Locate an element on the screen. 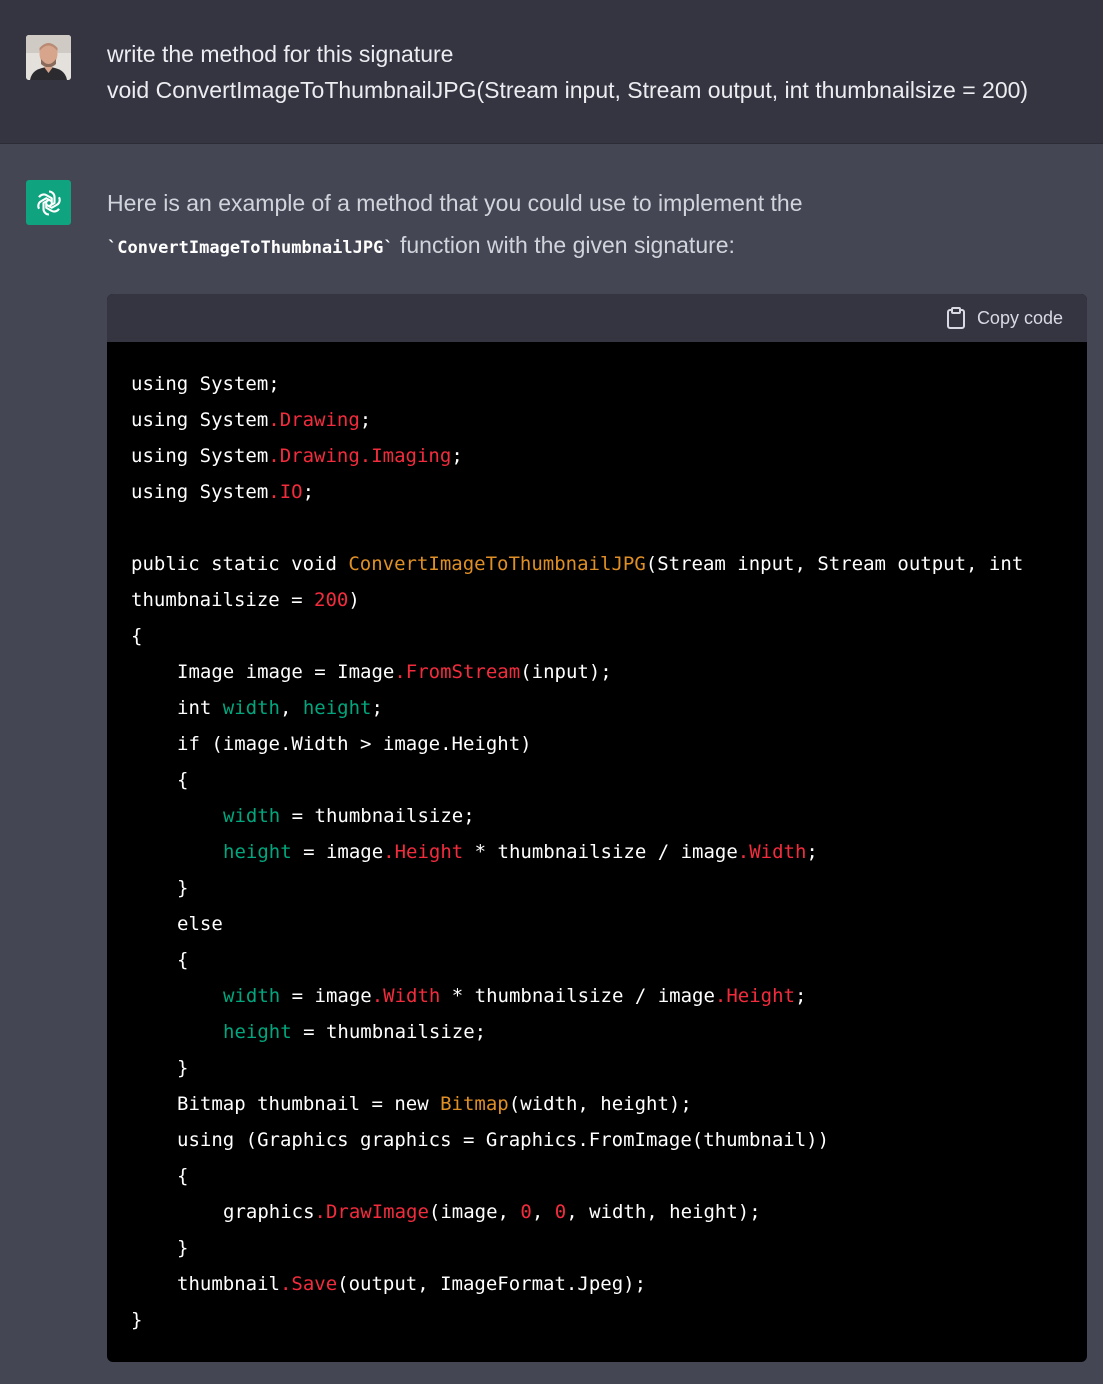 The image size is (1103, 1384). code-line: using System.Drawing; is located at coordinates (597, 420).